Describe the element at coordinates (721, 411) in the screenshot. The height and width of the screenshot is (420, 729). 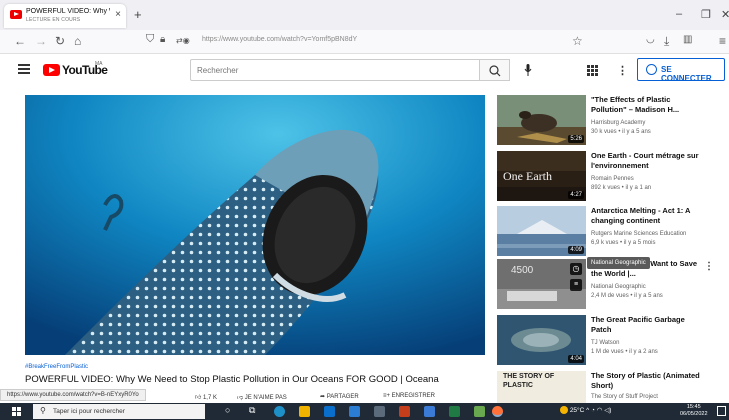
I see `notifications-icon` at that location.